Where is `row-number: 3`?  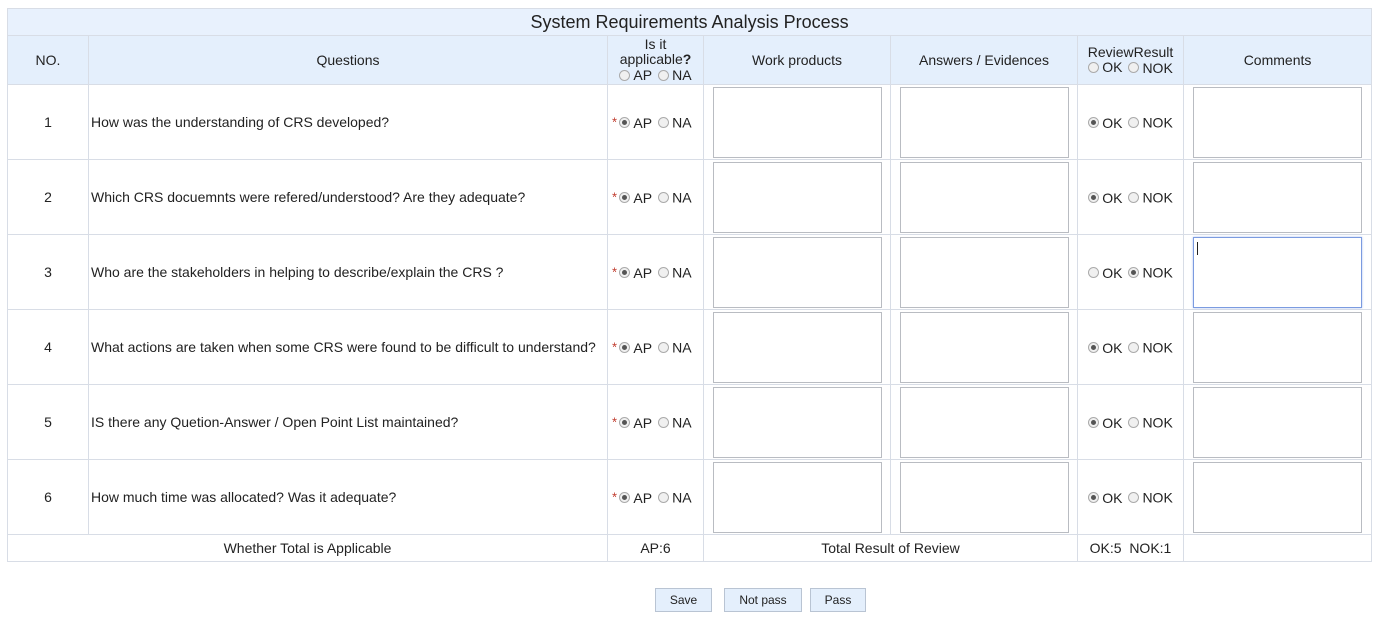
row-number: 3 is located at coordinates (48, 272).